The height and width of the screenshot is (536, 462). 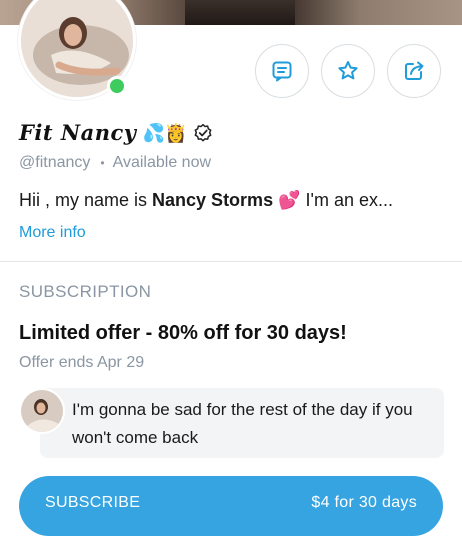 I want to click on profile-name-row: Fit Nancy 💦👸, so click(x=116, y=132).